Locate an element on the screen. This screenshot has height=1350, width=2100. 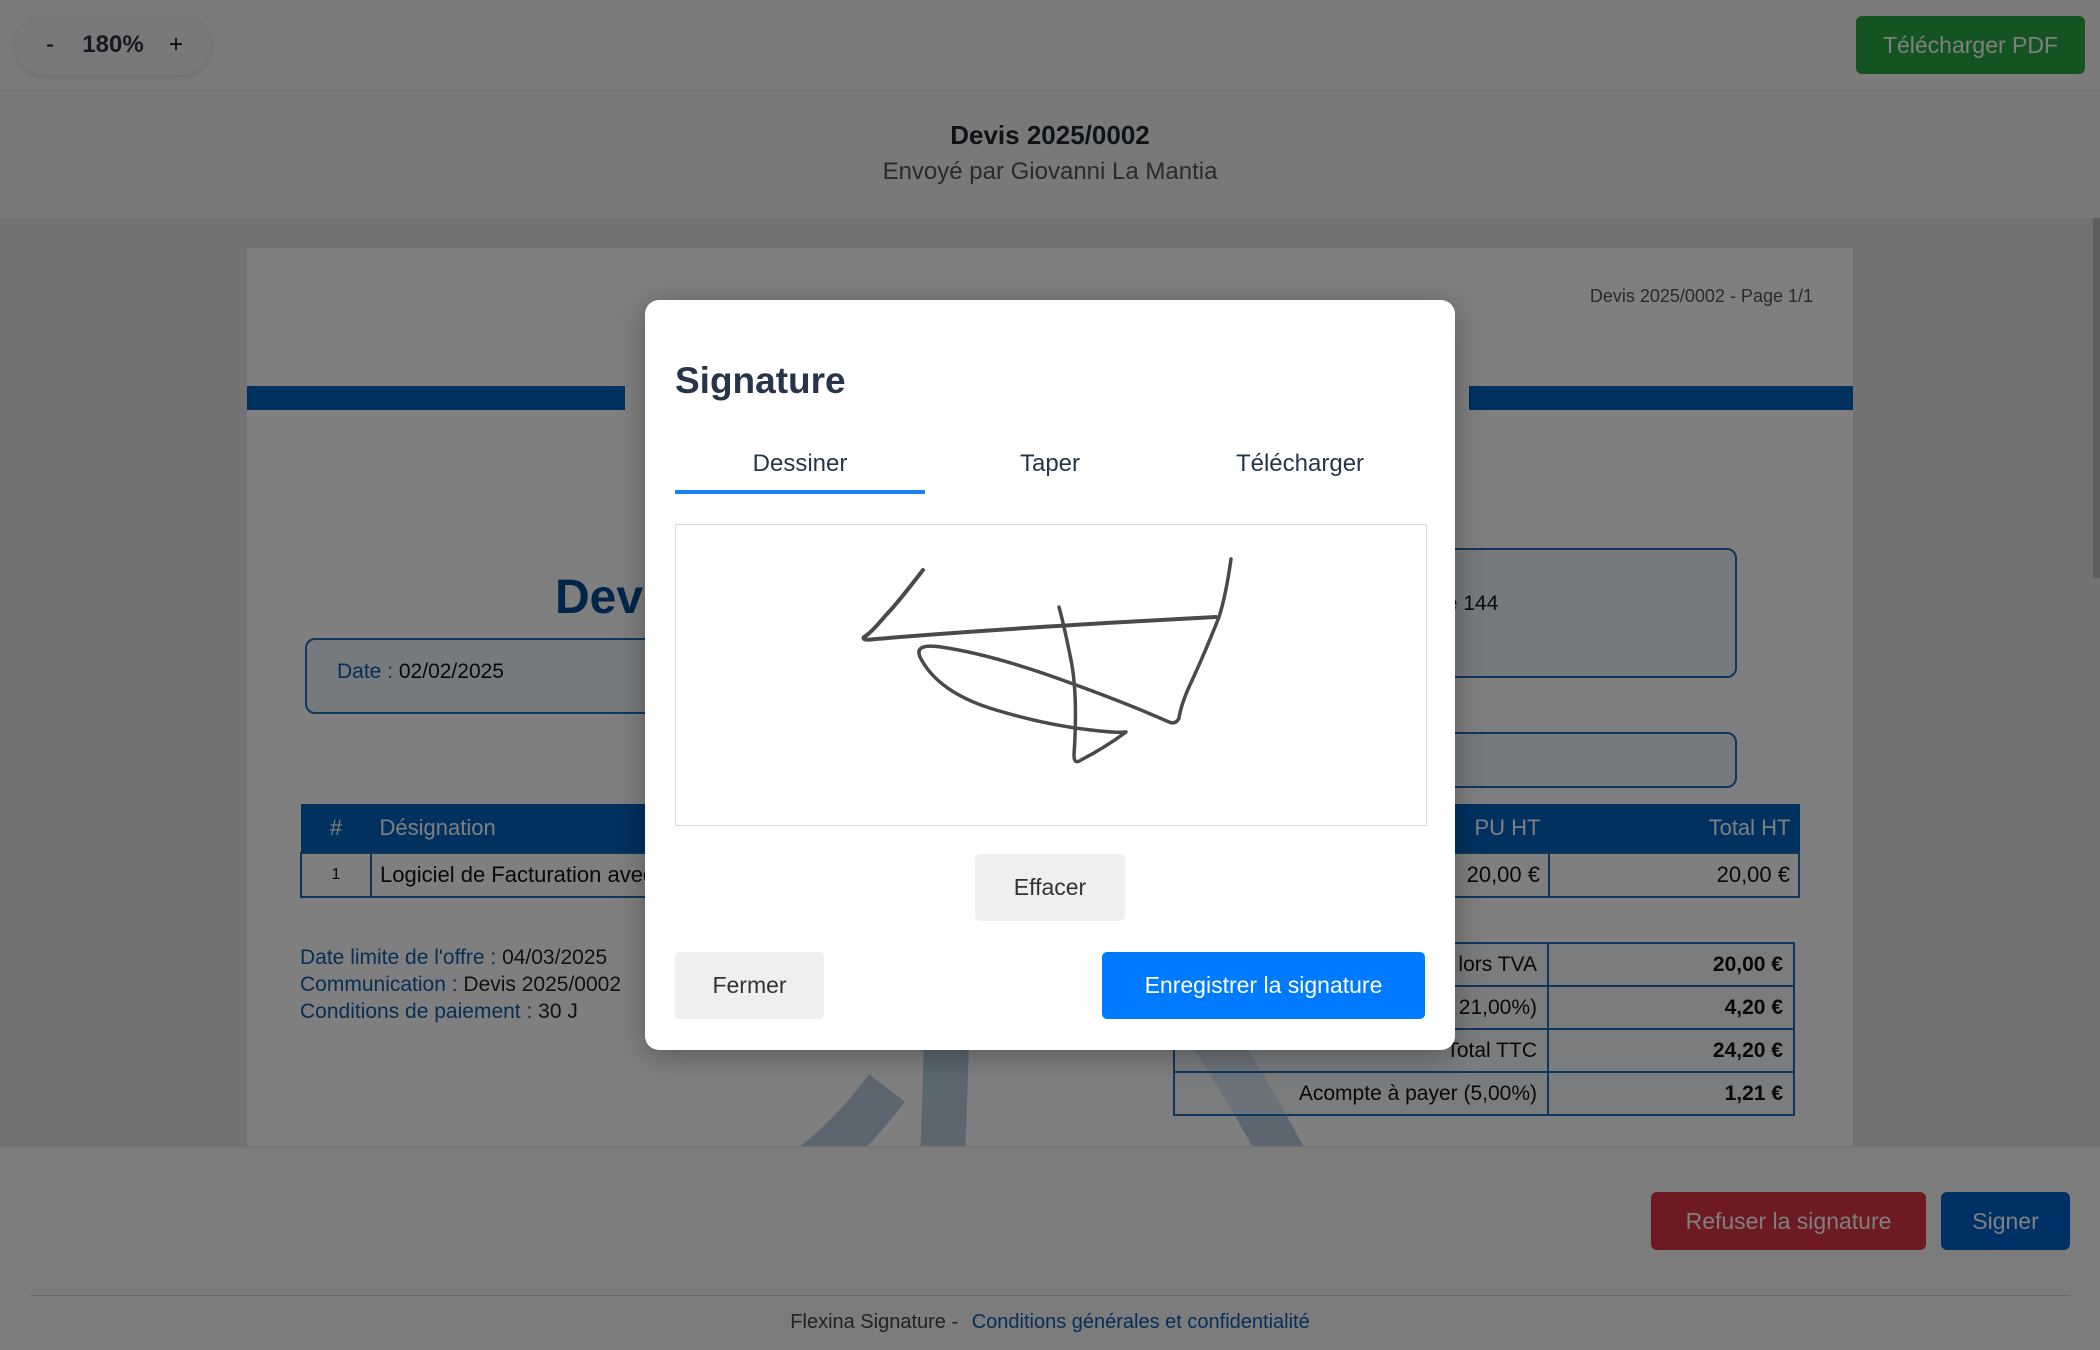
signature-canvas is located at coordinates (1051, 675).